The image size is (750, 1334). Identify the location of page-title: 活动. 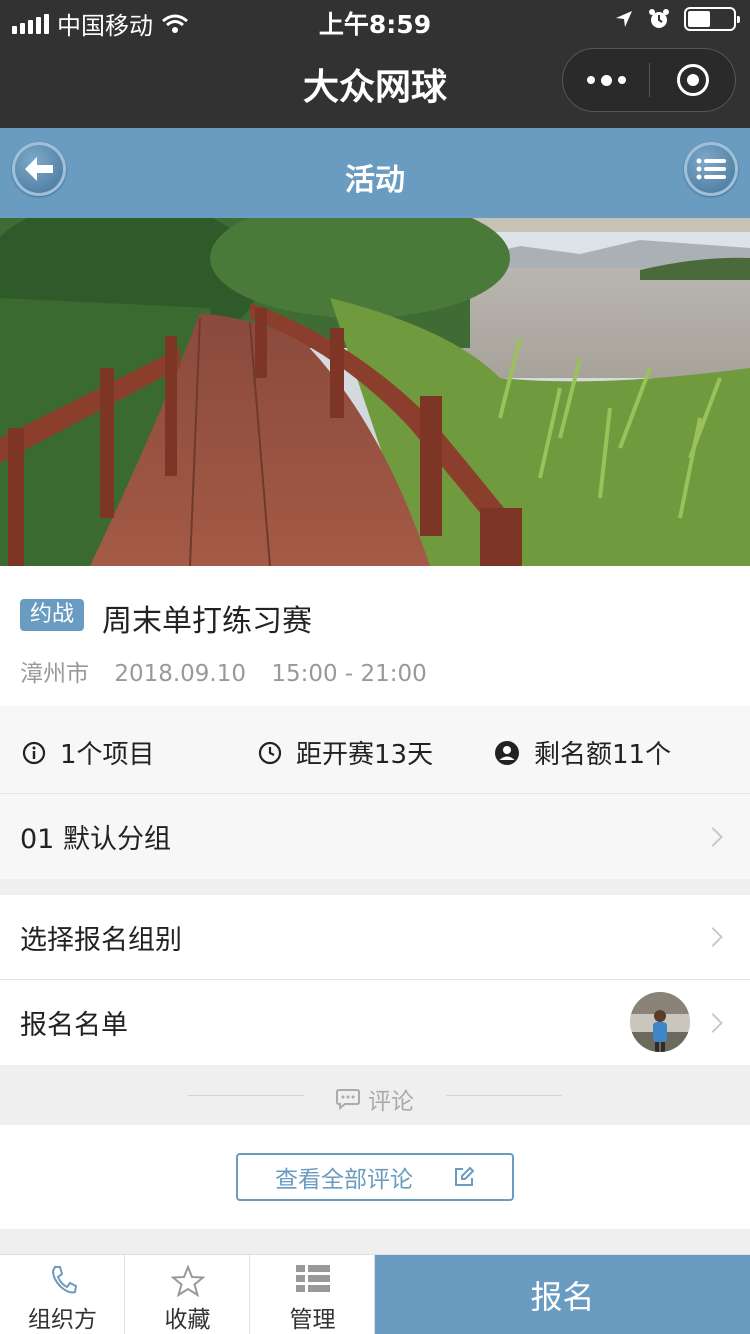
(375, 180).